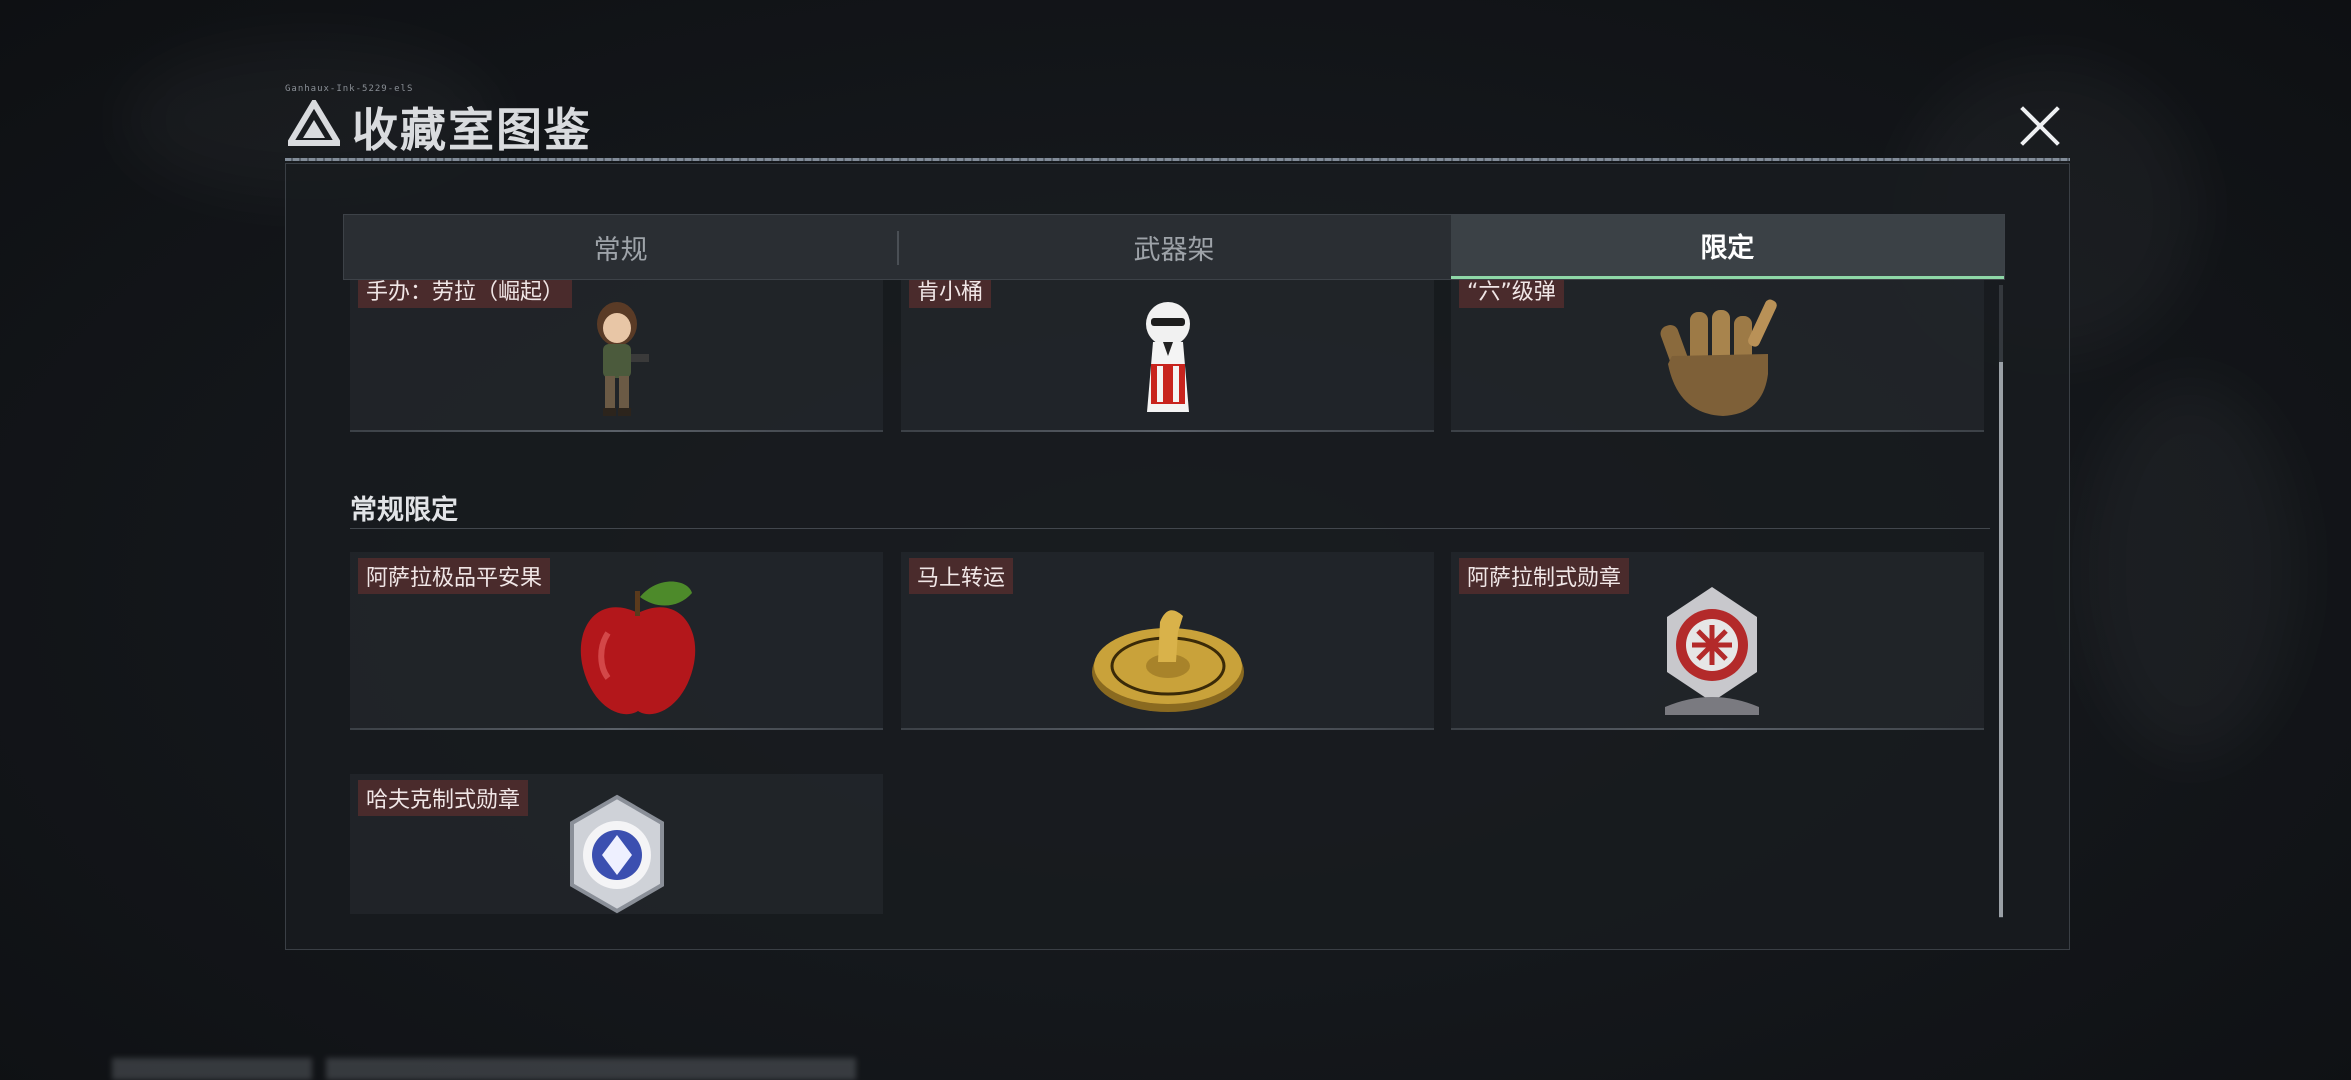 This screenshot has height=1080, width=2351. Describe the element at coordinates (950, 294) in the screenshot. I see `card-label: 肯小桶` at that location.